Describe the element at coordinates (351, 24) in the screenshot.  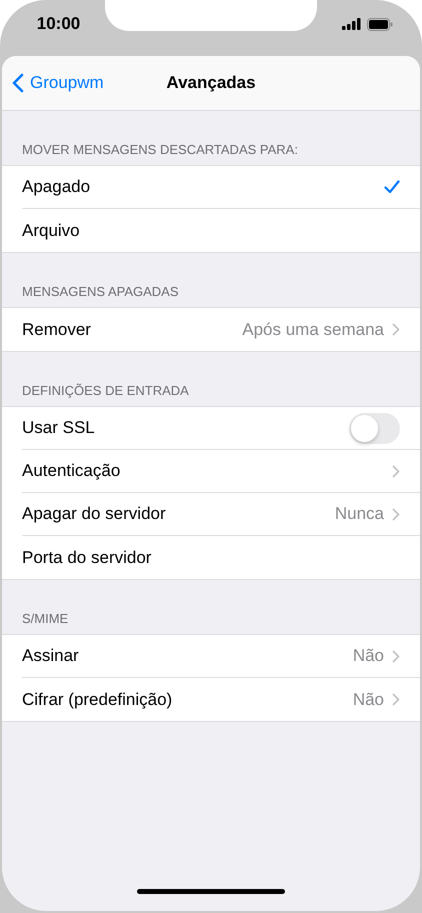
I see `signal-icon` at that location.